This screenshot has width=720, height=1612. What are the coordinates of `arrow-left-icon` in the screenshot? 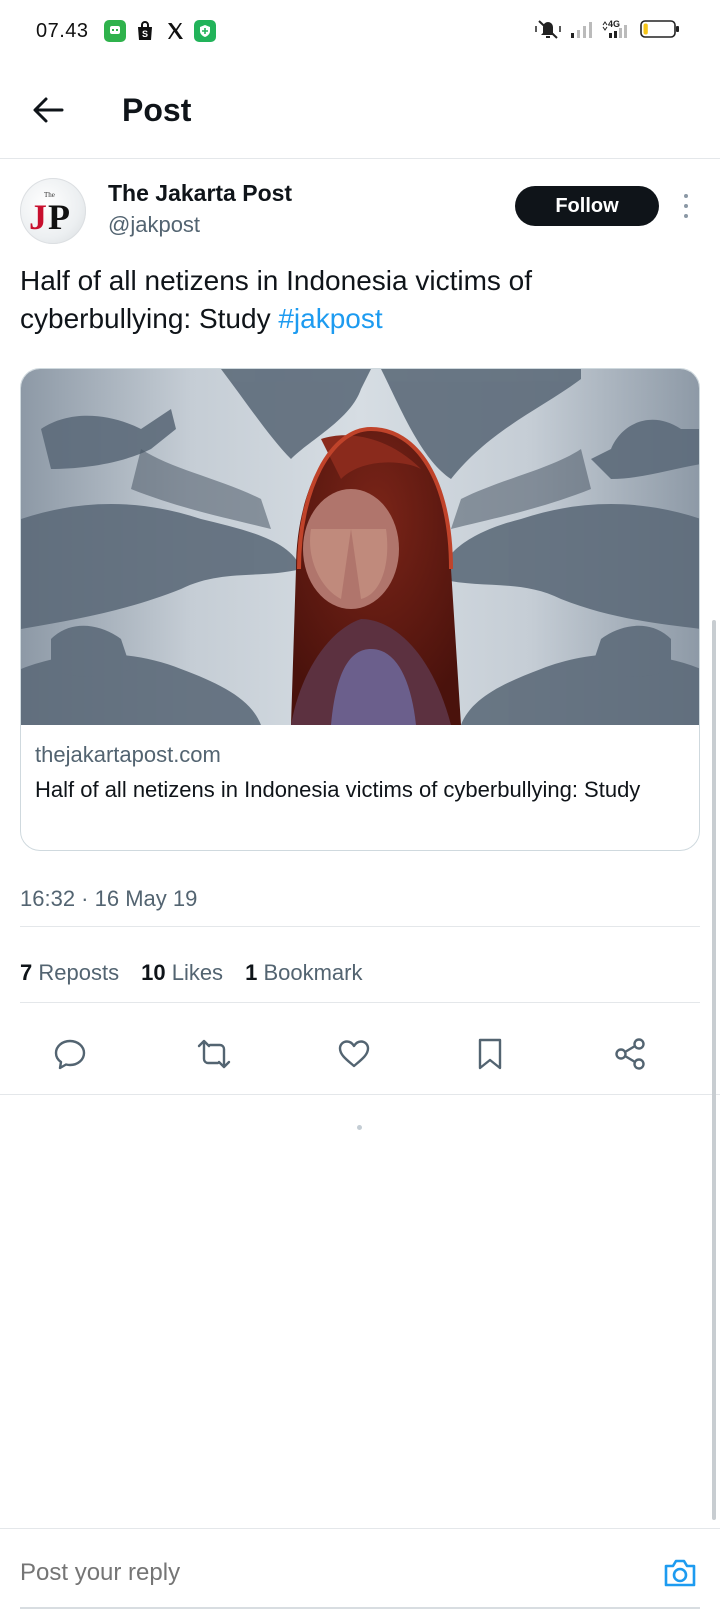 It's located at (48, 110).